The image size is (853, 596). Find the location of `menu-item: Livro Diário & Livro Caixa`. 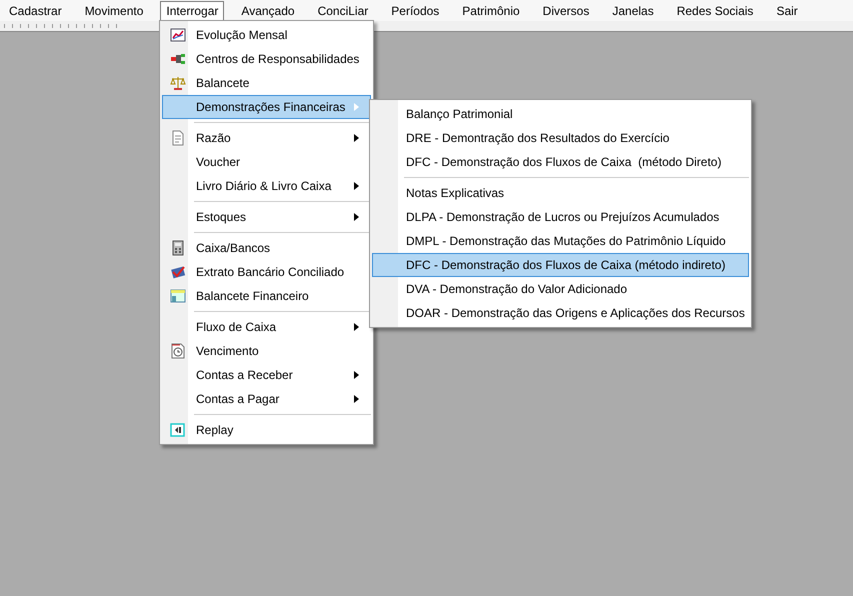

menu-item: Livro Diário & Livro Caixa is located at coordinates (266, 186).